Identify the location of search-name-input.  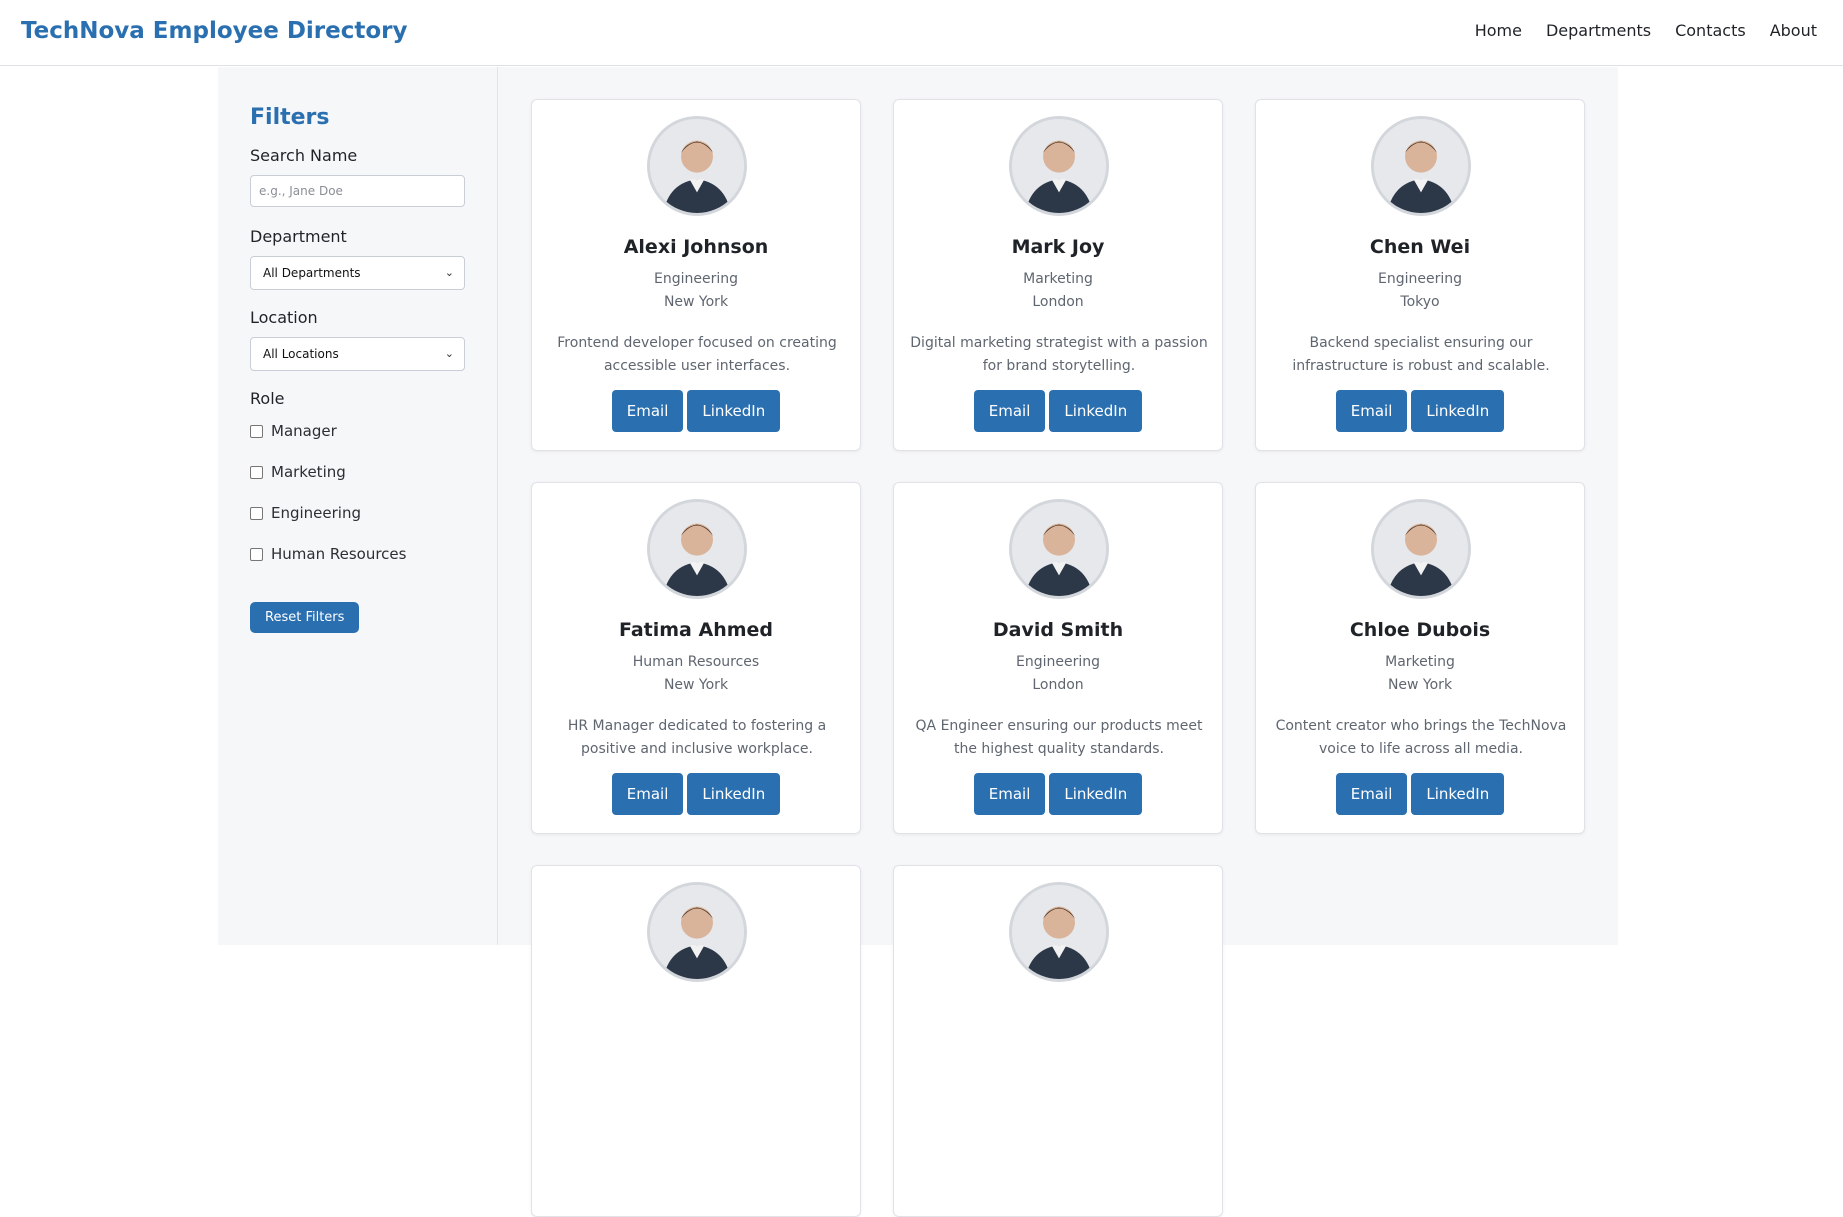
(357, 191).